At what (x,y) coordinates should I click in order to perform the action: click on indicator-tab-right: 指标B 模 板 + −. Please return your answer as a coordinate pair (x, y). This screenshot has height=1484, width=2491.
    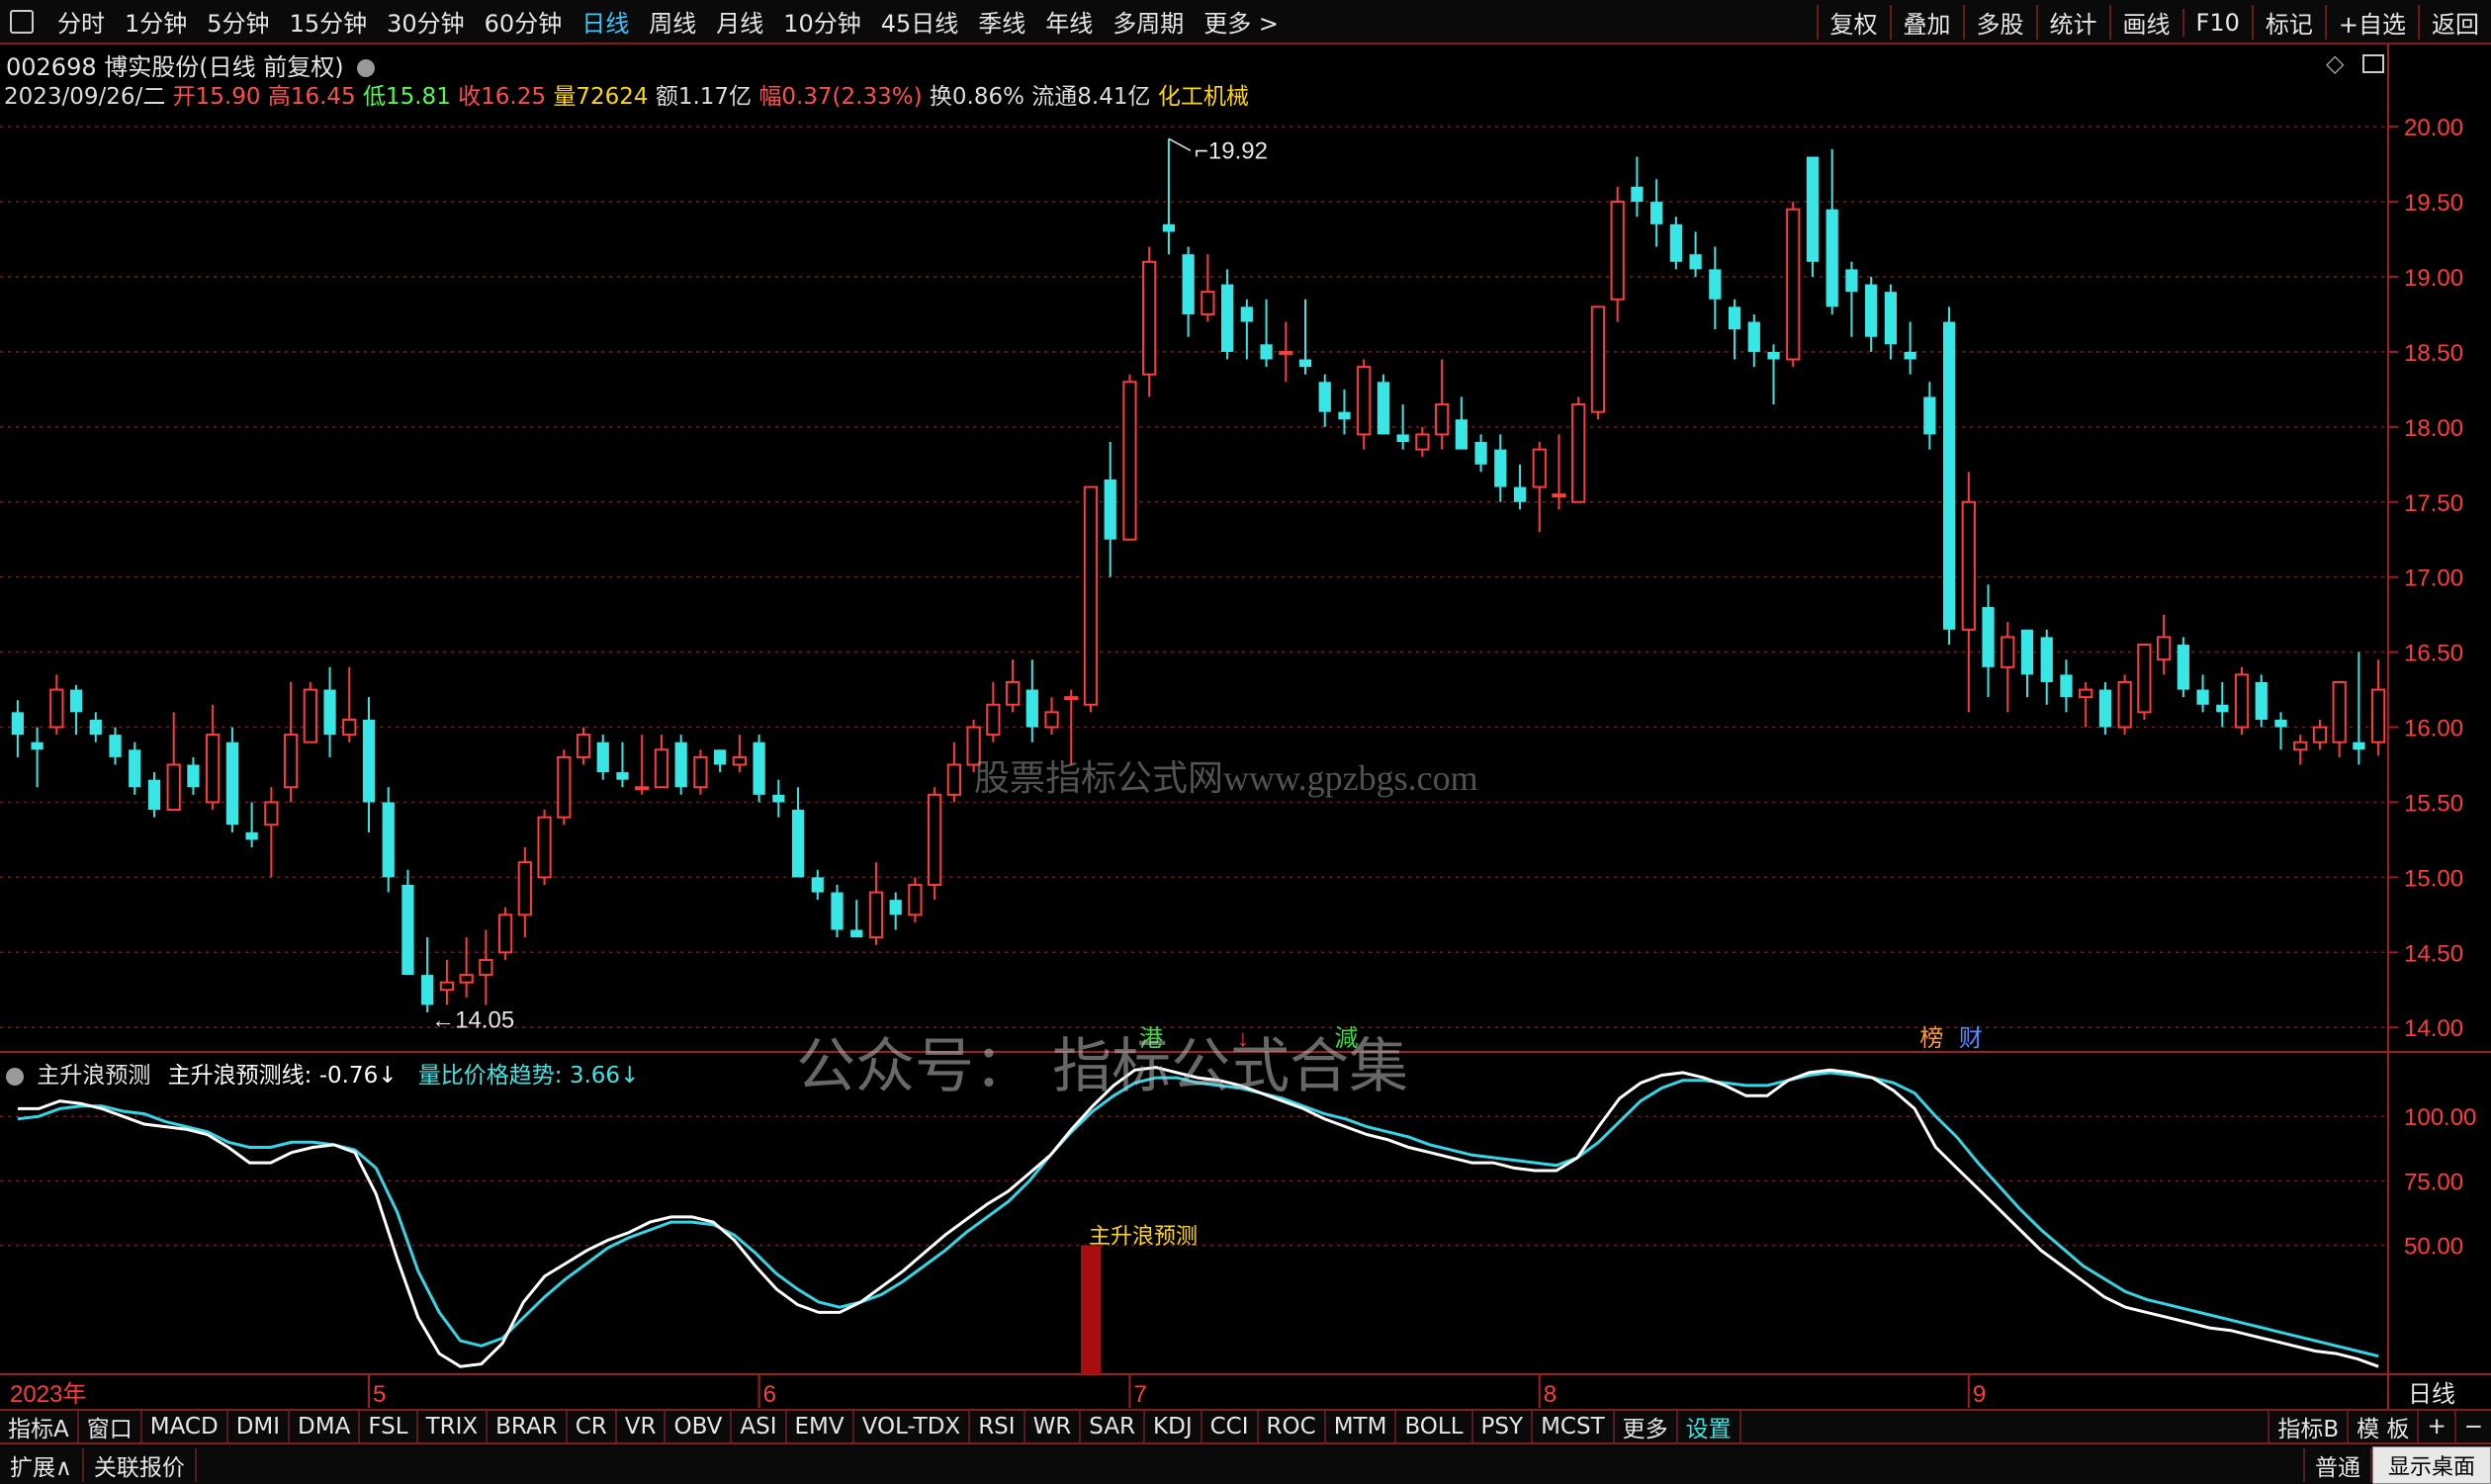
    Looking at the image, I should click on (2379, 1426).